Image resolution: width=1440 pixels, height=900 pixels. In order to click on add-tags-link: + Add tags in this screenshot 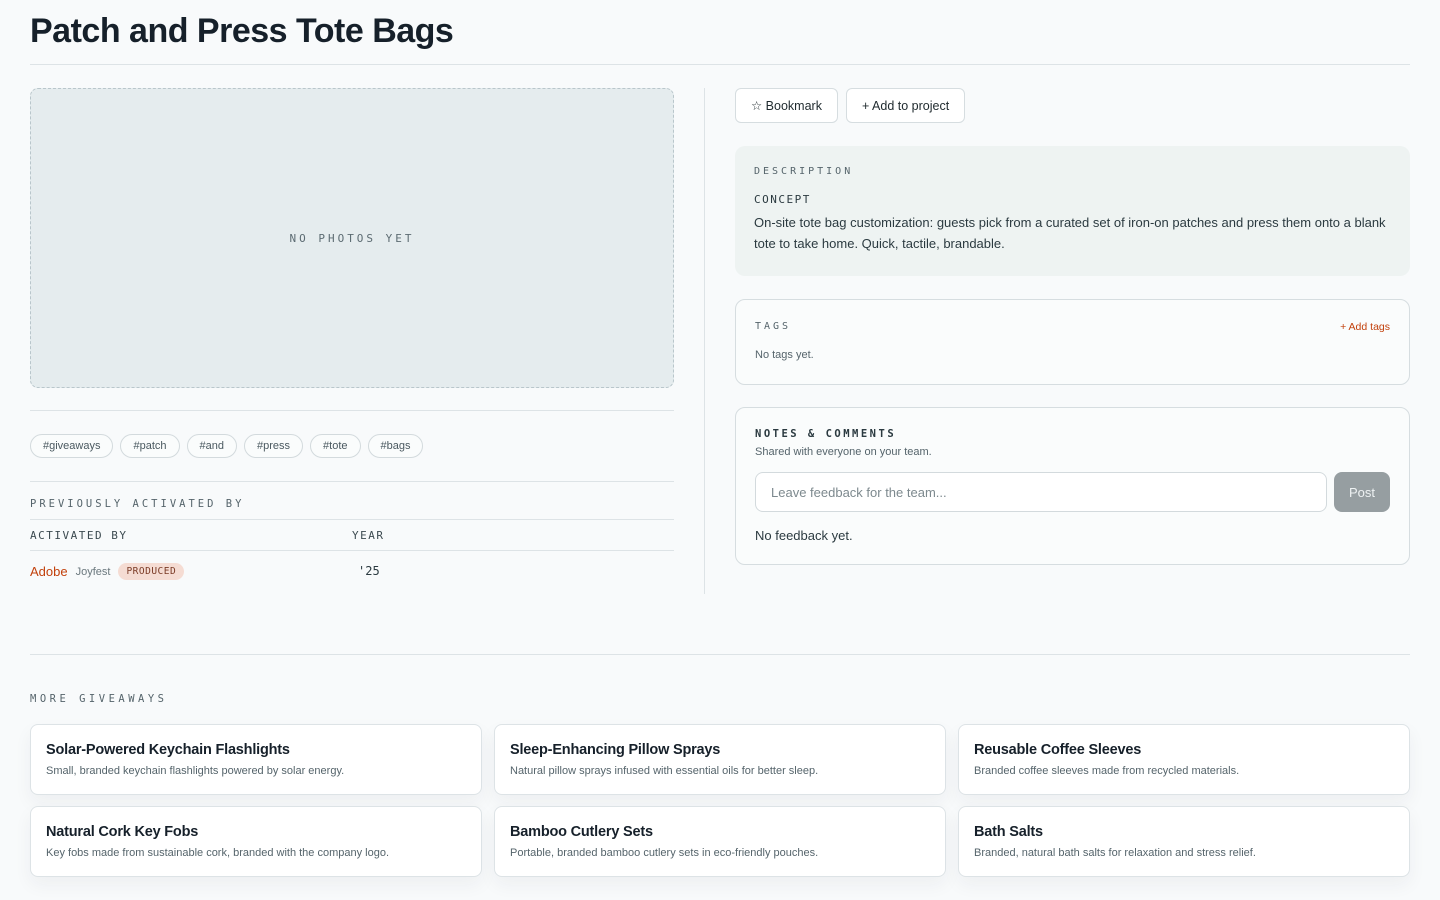, I will do `click(1365, 327)`.